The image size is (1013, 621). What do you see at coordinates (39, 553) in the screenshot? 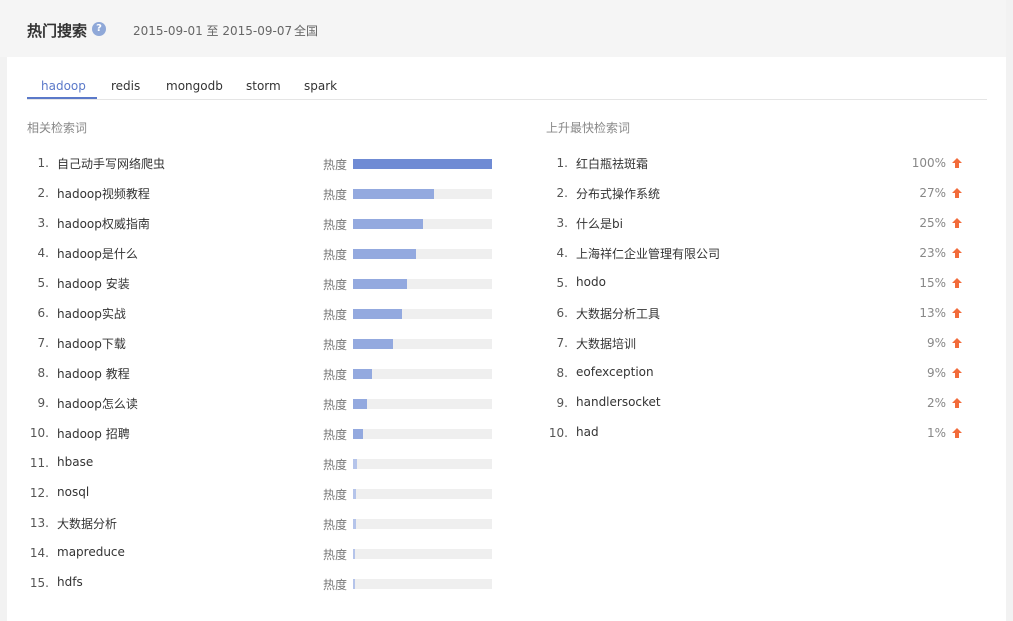
I see `row-index: 14.` at bounding box center [39, 553].